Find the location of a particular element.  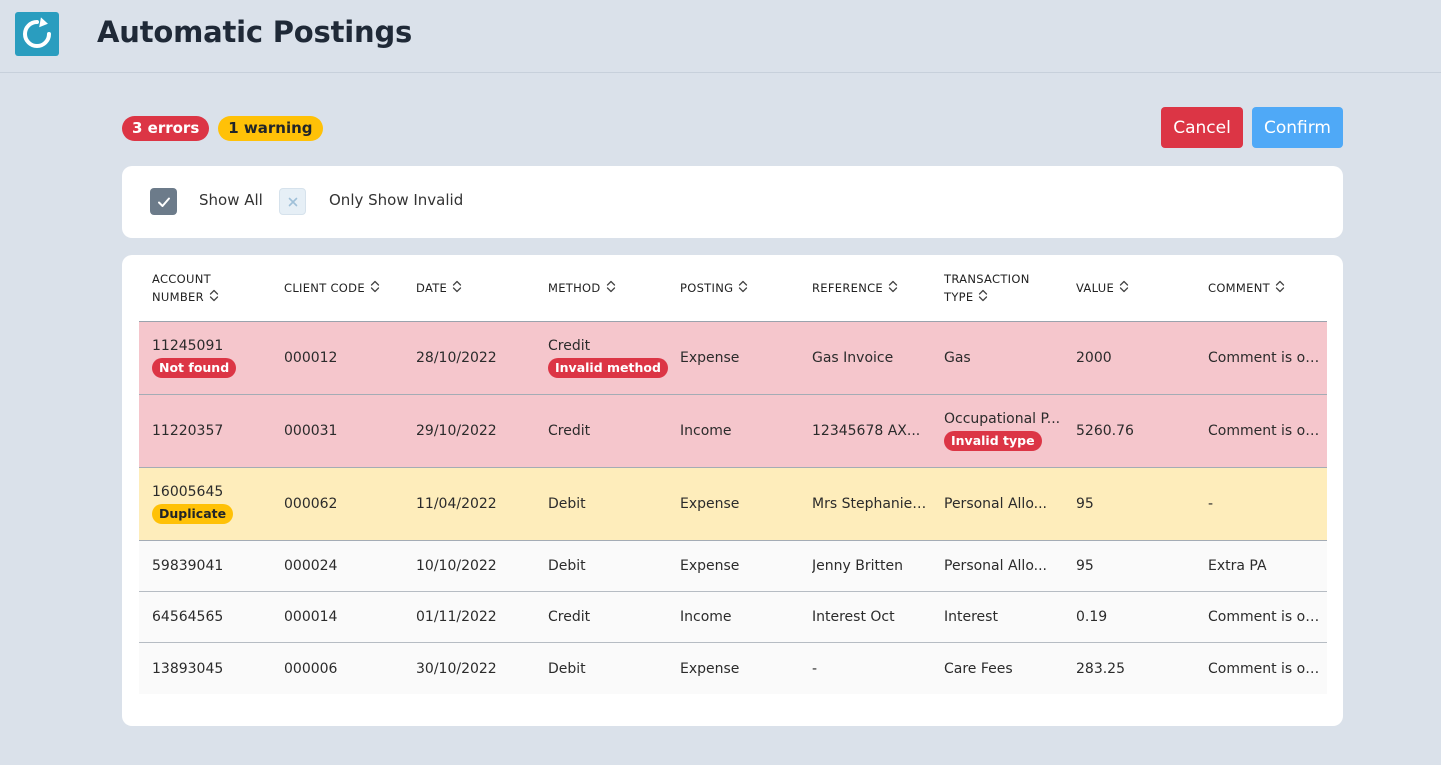

table-cell-date: 10/10/2022 is located at coordinates (456, 566).